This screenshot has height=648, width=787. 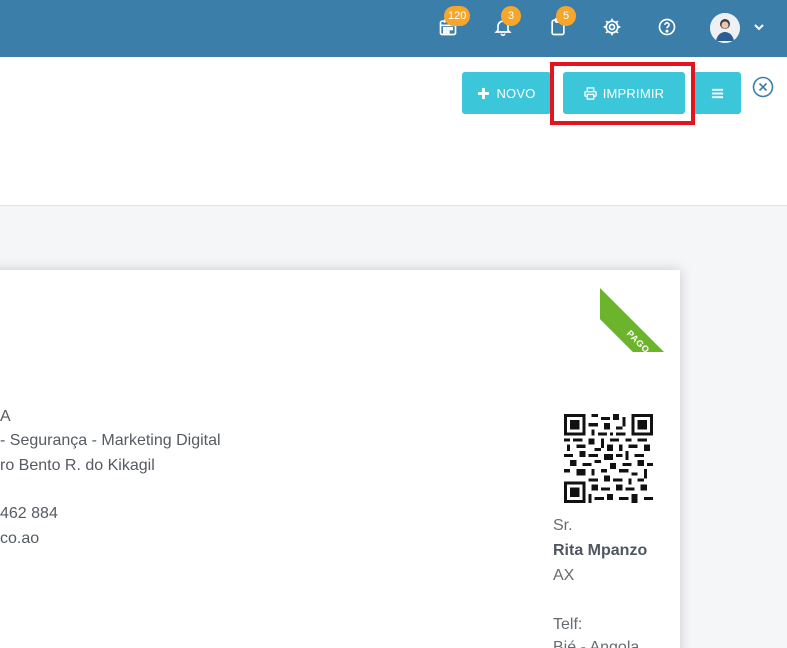 I want to click on top-navbar: 120 3 5, so click(x=393, y=28).